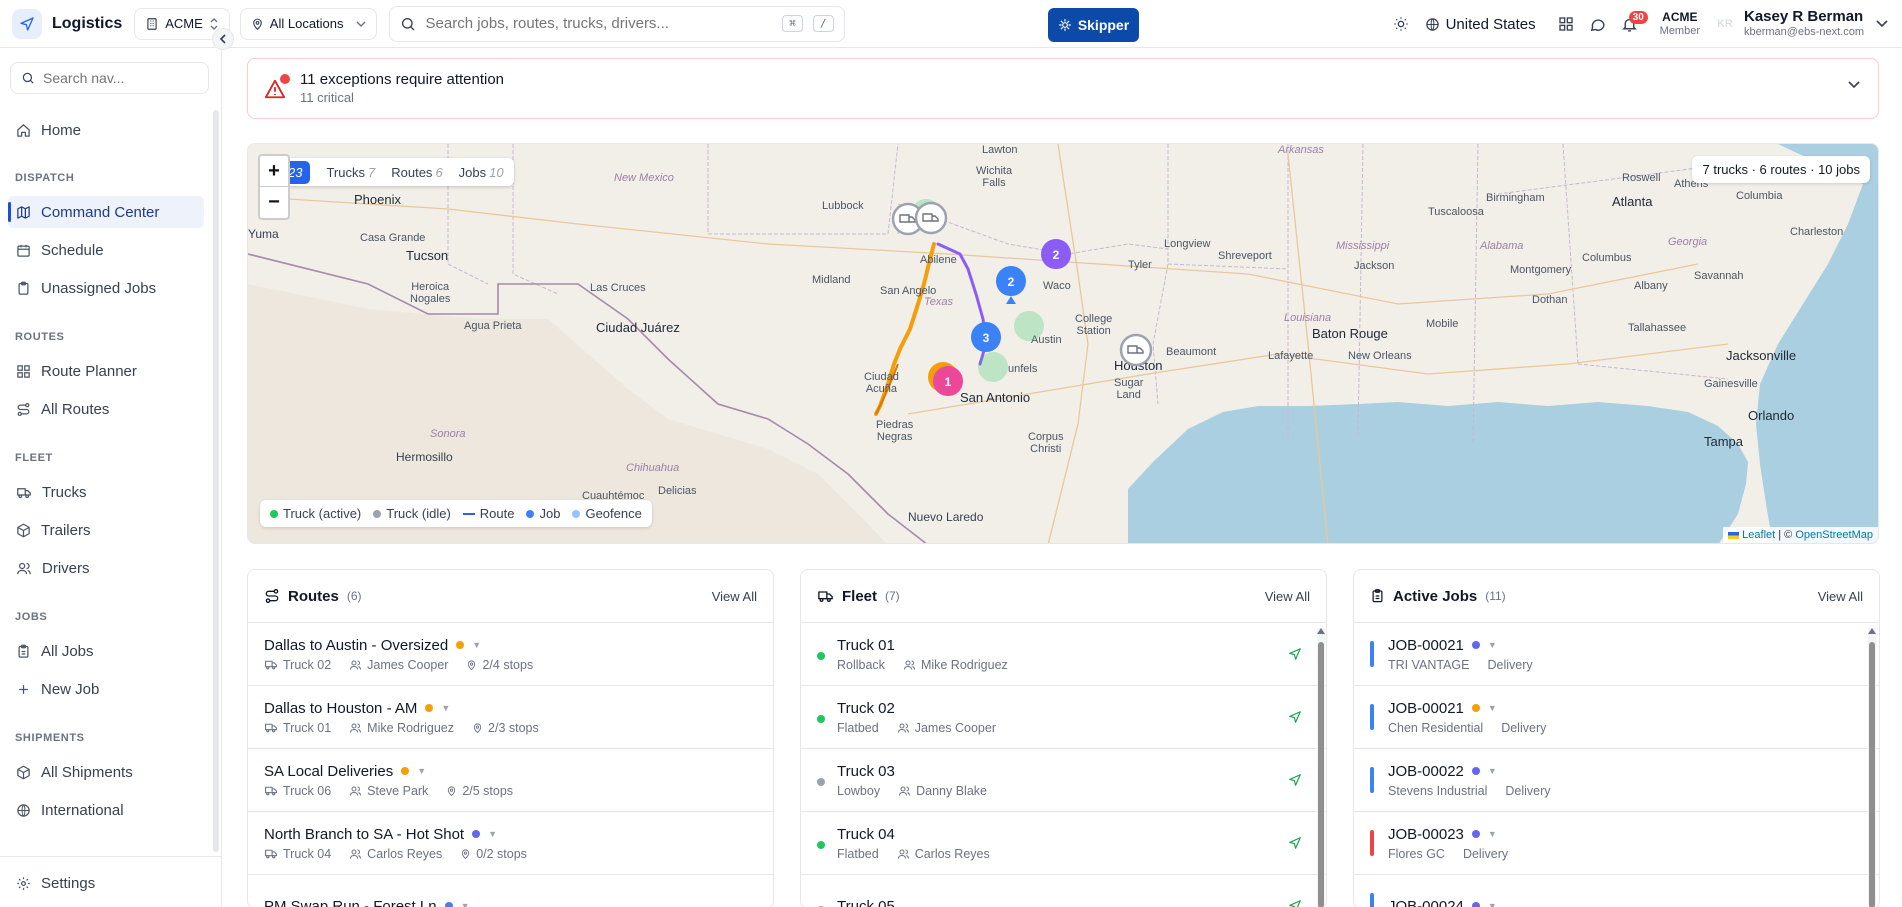 This screenshot has width=1902, height=907. I want to click on fleet-row: Truck 03 Lowboy Danny Blake, so click(1063, 780).